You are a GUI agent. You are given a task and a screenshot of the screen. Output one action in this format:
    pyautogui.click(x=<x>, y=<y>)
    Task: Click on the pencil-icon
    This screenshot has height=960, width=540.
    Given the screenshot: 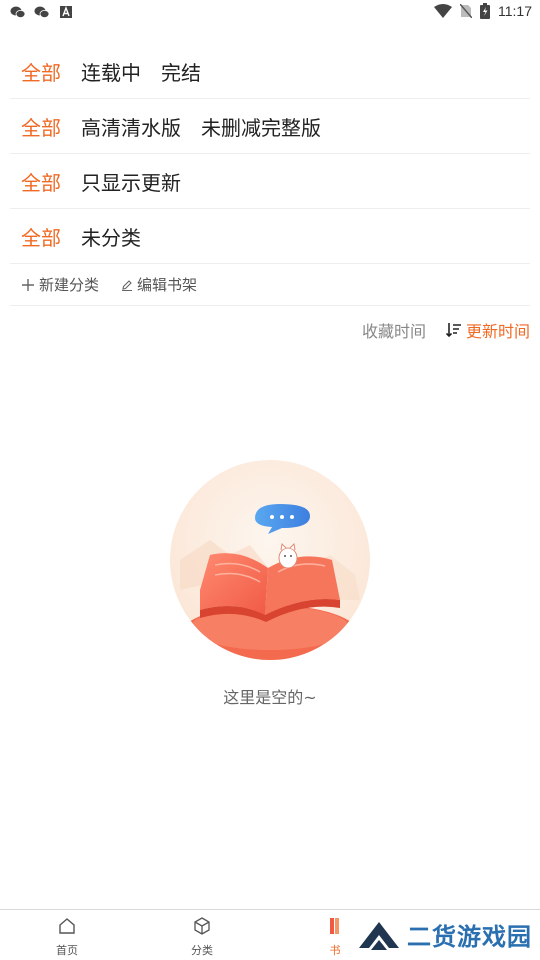 What is the action you would take?
    pyautogui.click(x=127, y=285)
    